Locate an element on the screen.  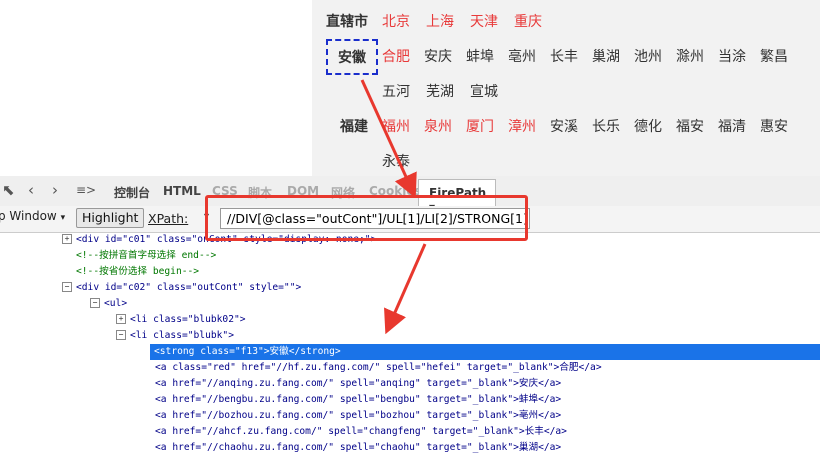
window-select: p Window ▾ is located at coordinates (34, 218).